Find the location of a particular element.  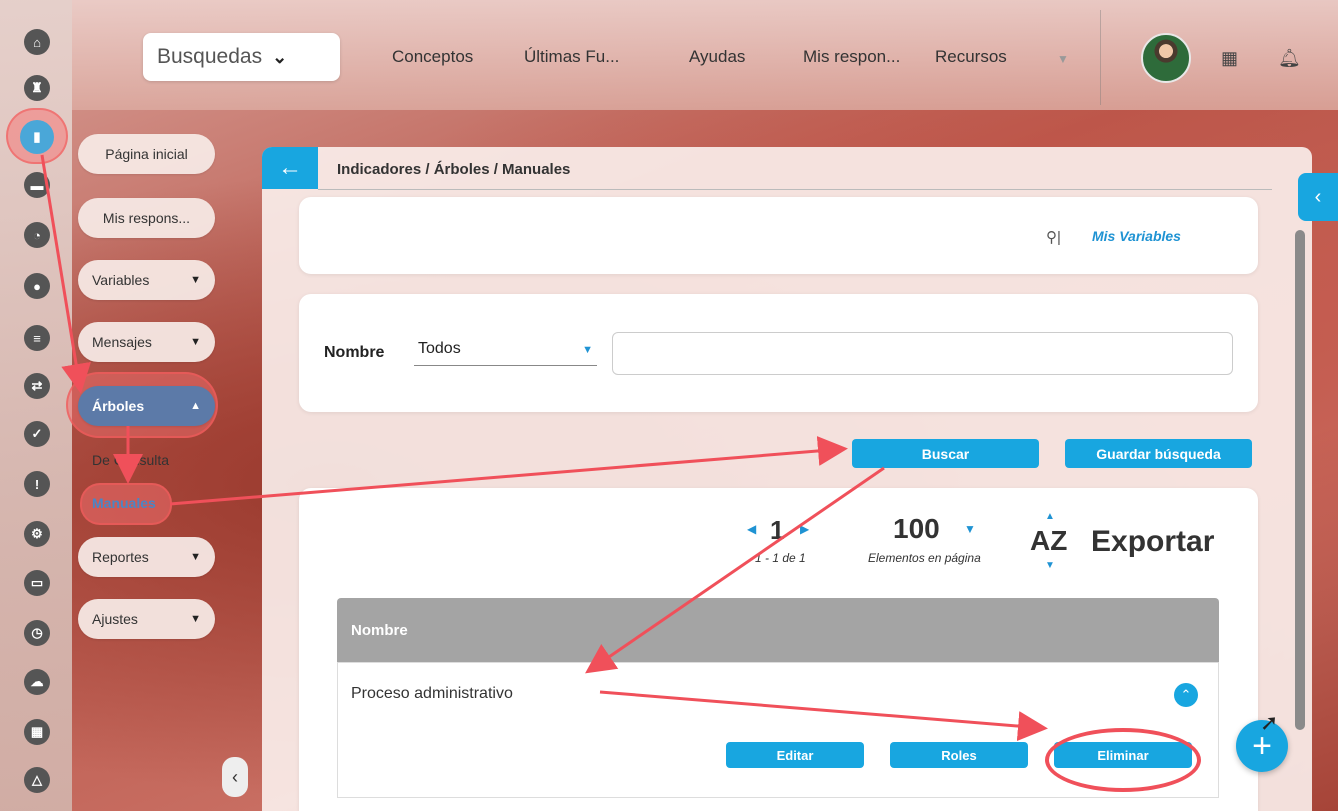

gears-icon: ⚙ is located at coordinates (37, 534).